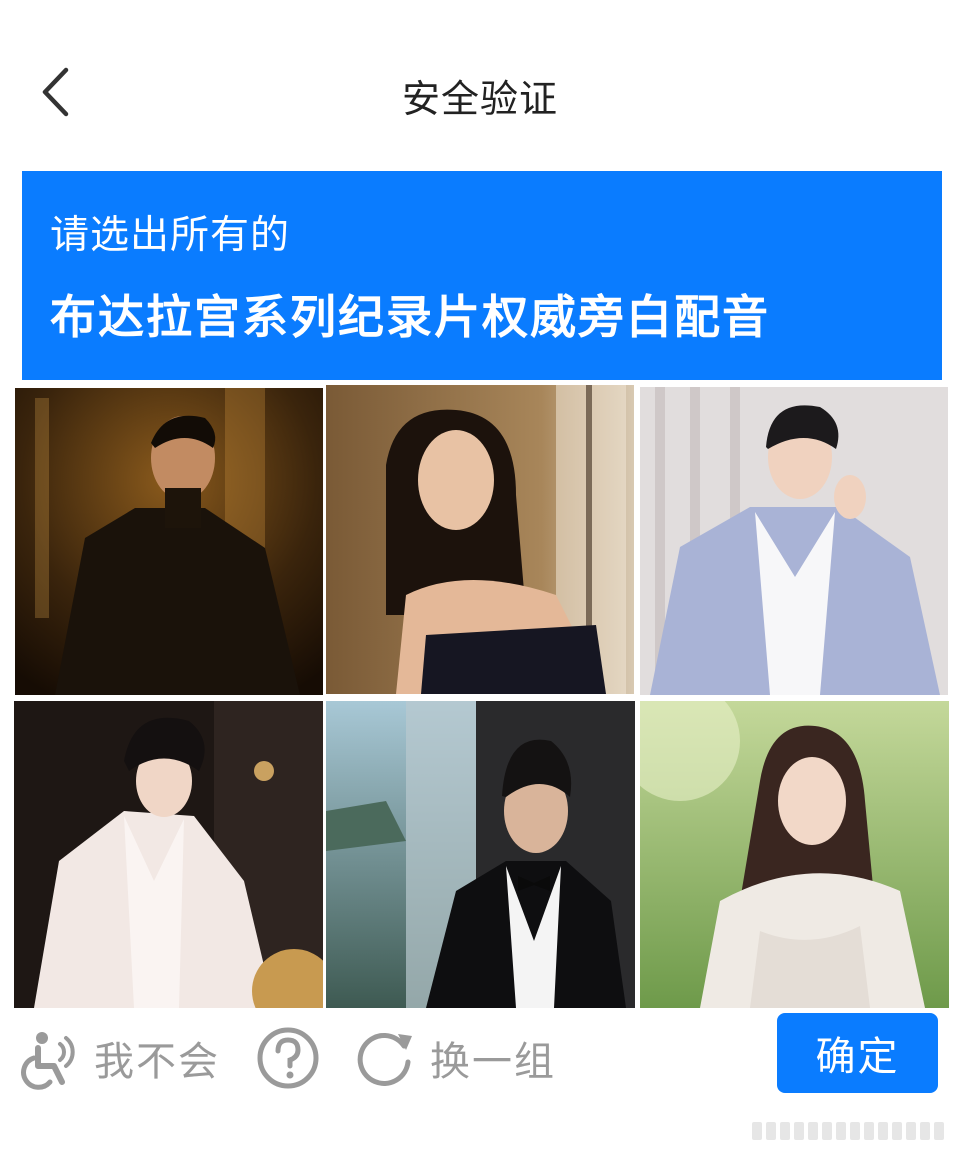  Describe the element at coordinates (493, 1062) in the screenshot. I see `refresh-label: 换一组` at that location.